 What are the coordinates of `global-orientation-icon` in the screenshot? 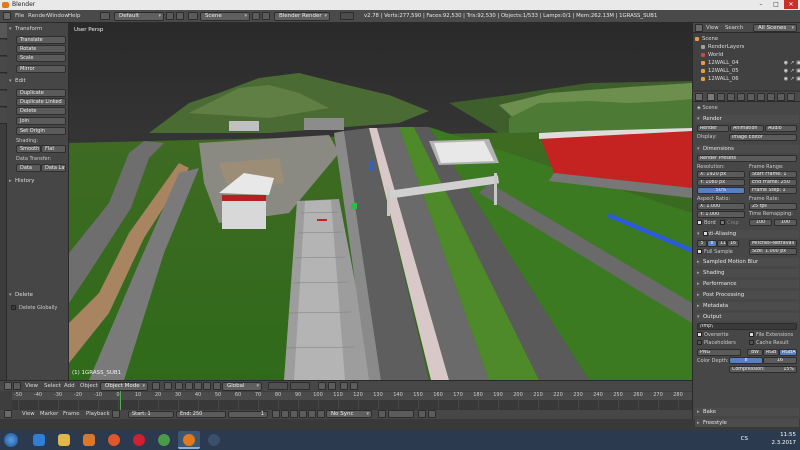 It's located at (217, 386).